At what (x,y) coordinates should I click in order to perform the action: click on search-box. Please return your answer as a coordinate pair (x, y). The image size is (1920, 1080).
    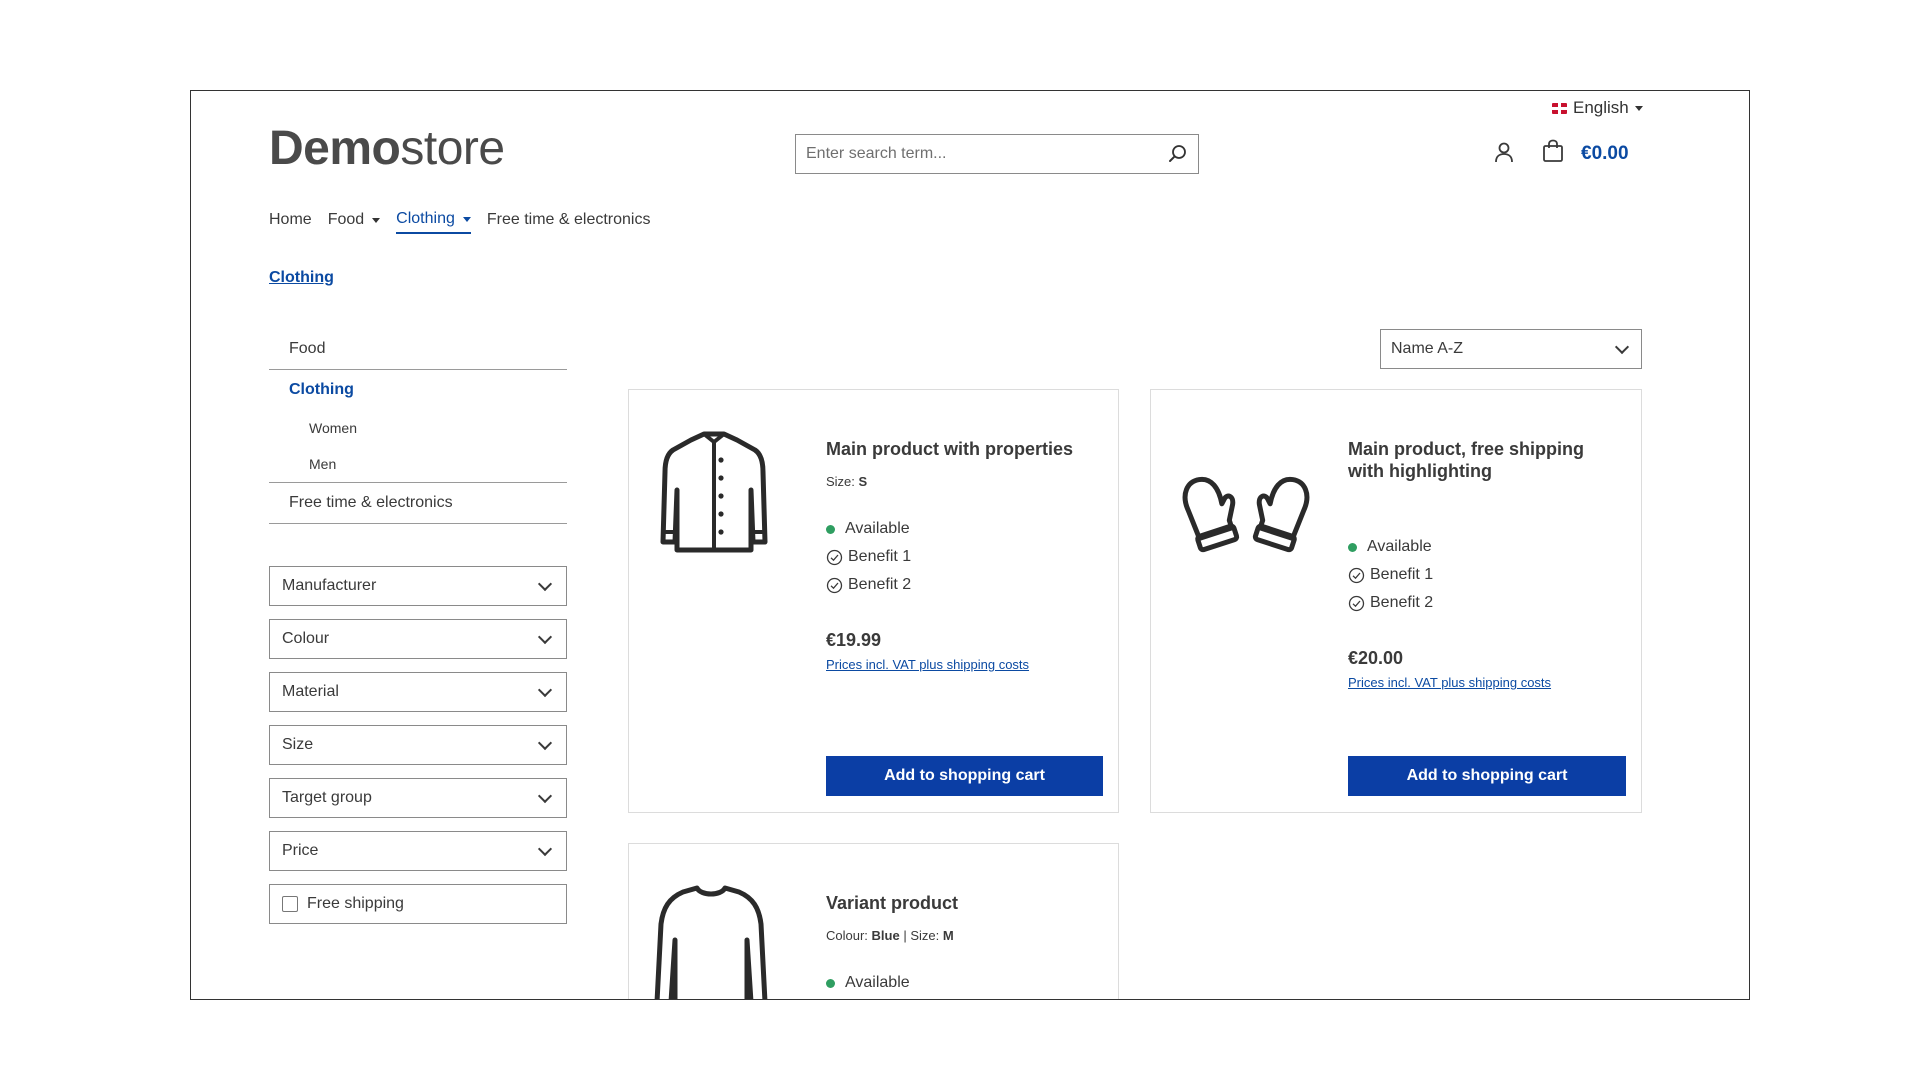
    Looking at the image, I should click on (997, 154).